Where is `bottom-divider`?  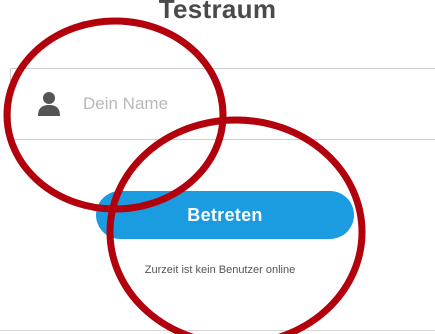 bottom-divider is located at coordinates (217, 330).